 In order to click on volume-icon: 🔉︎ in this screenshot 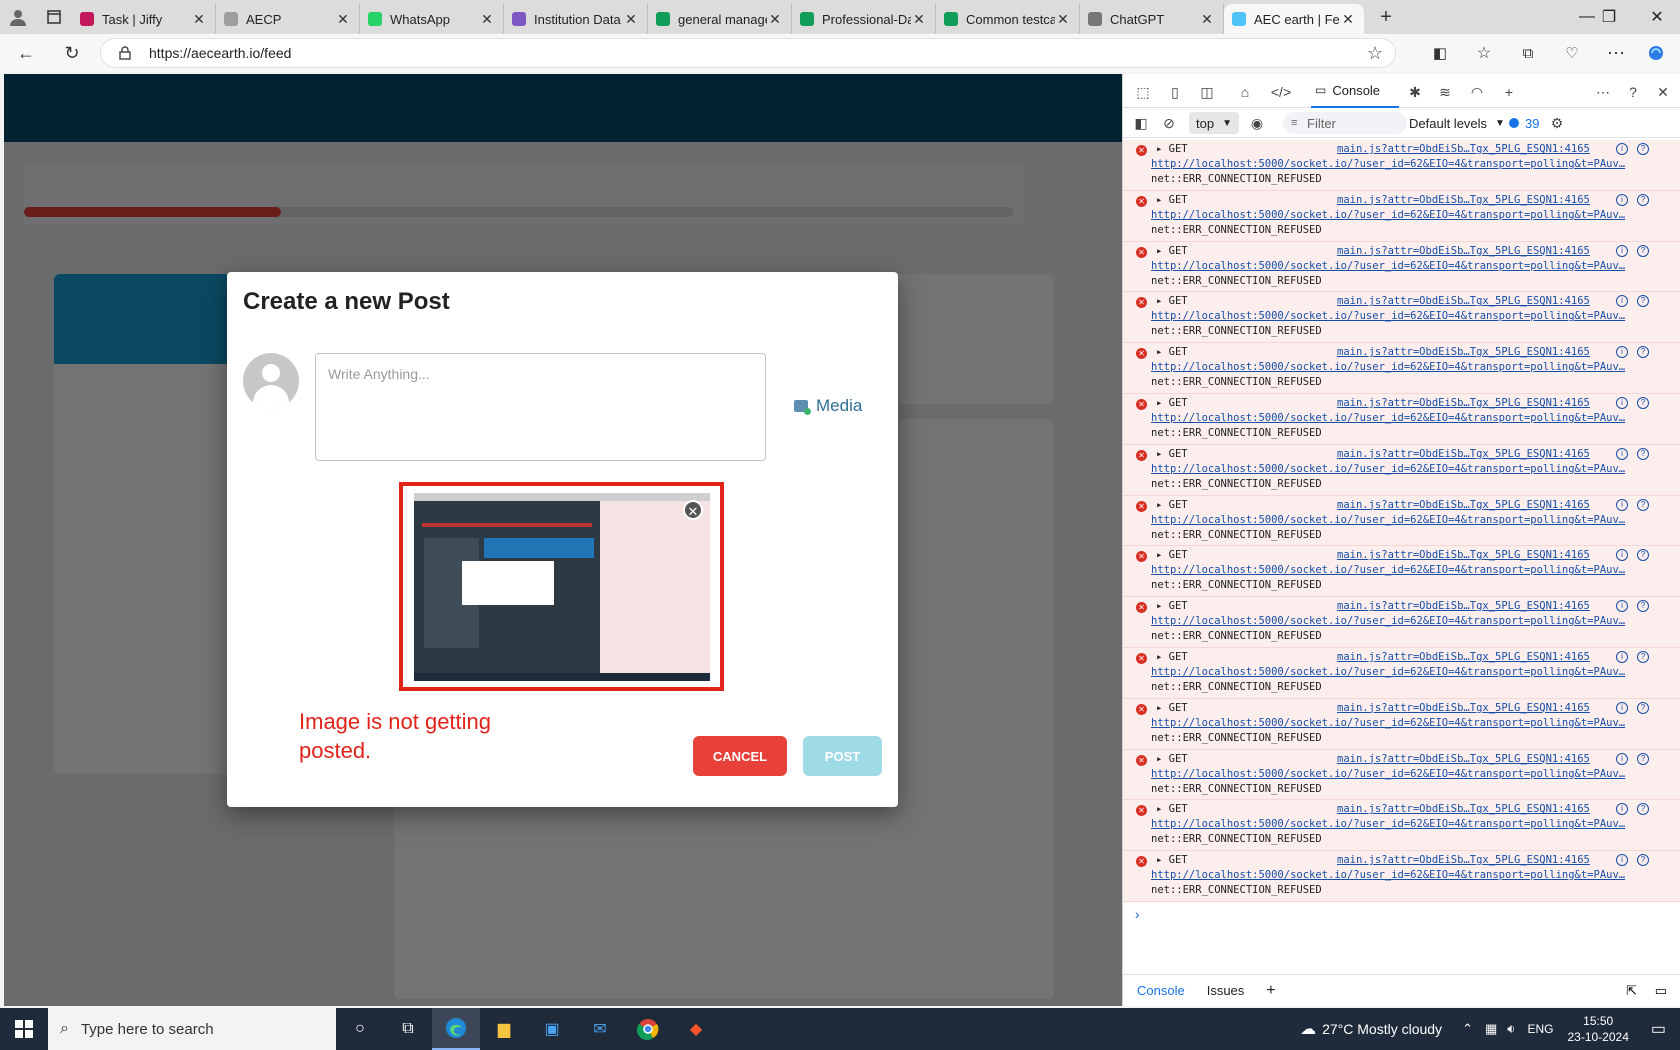, I will do `click(1511, 1029)`.